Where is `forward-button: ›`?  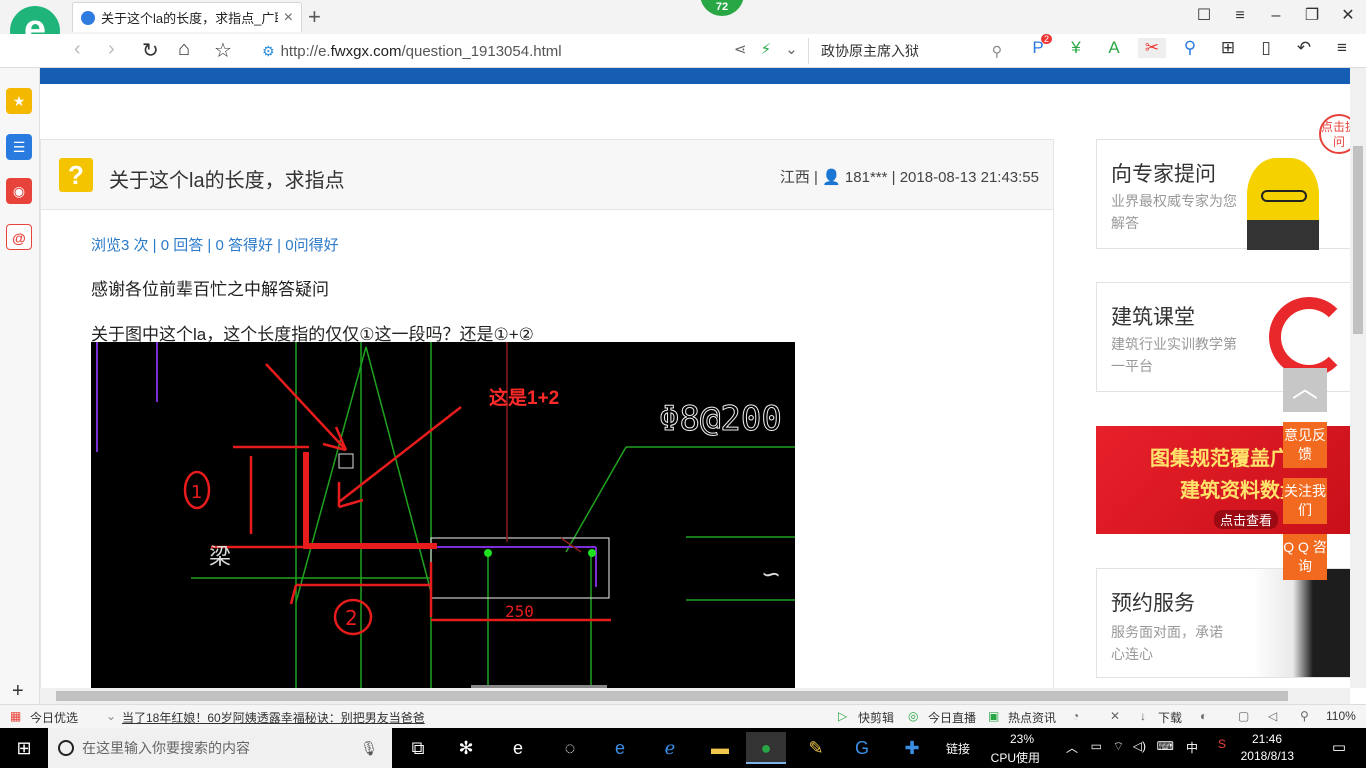
forward-button: › is located at coordinates (111, 49).